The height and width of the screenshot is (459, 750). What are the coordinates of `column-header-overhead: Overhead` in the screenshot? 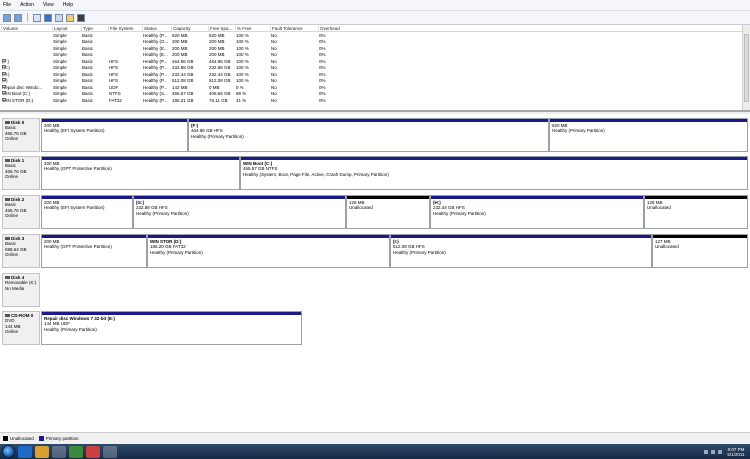 It's located at (329, 29).